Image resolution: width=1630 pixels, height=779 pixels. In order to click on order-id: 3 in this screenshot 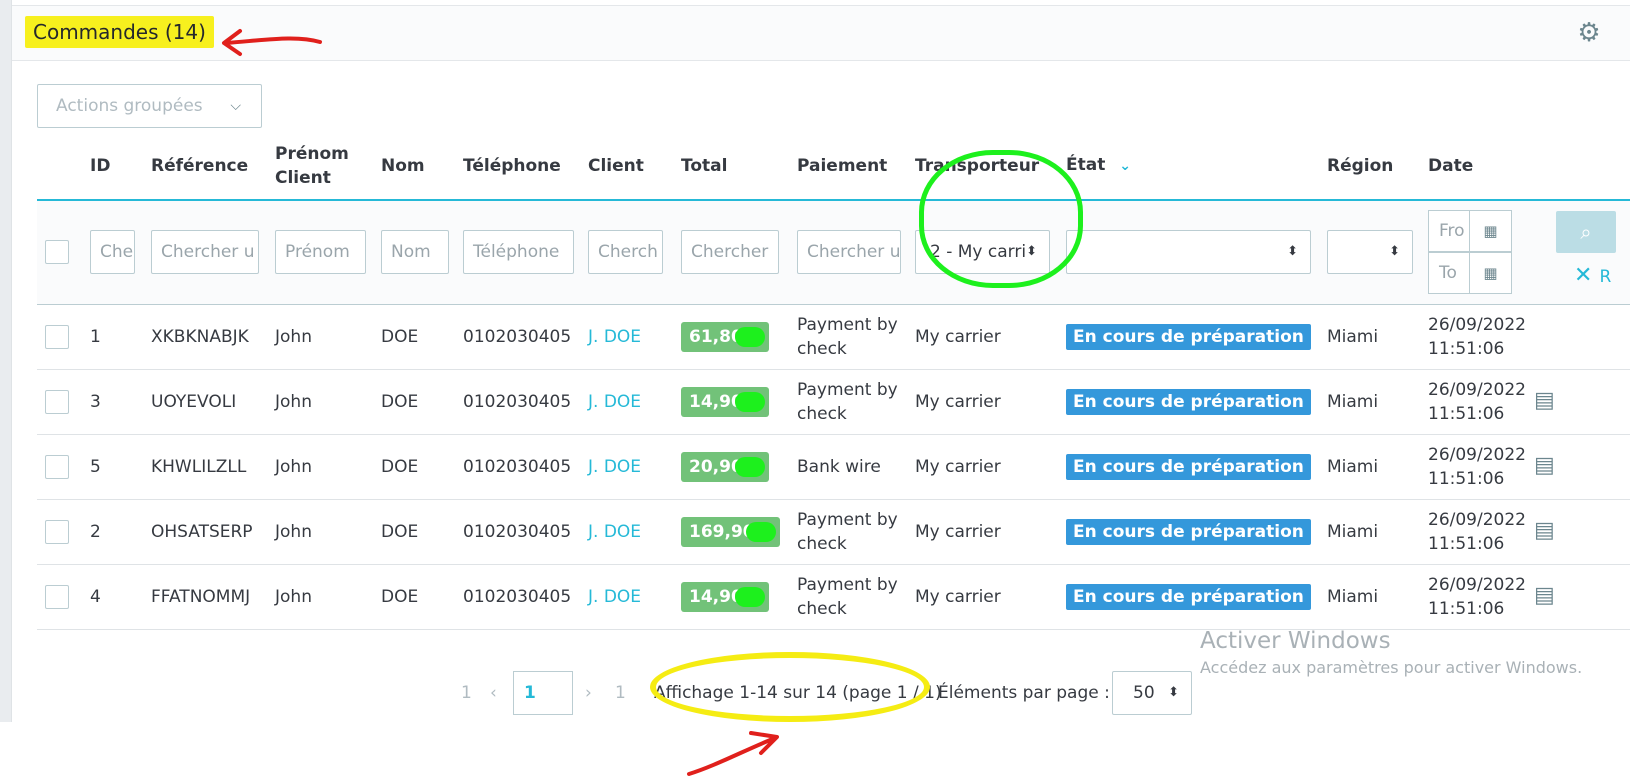, I will do `click(120, 402)`.